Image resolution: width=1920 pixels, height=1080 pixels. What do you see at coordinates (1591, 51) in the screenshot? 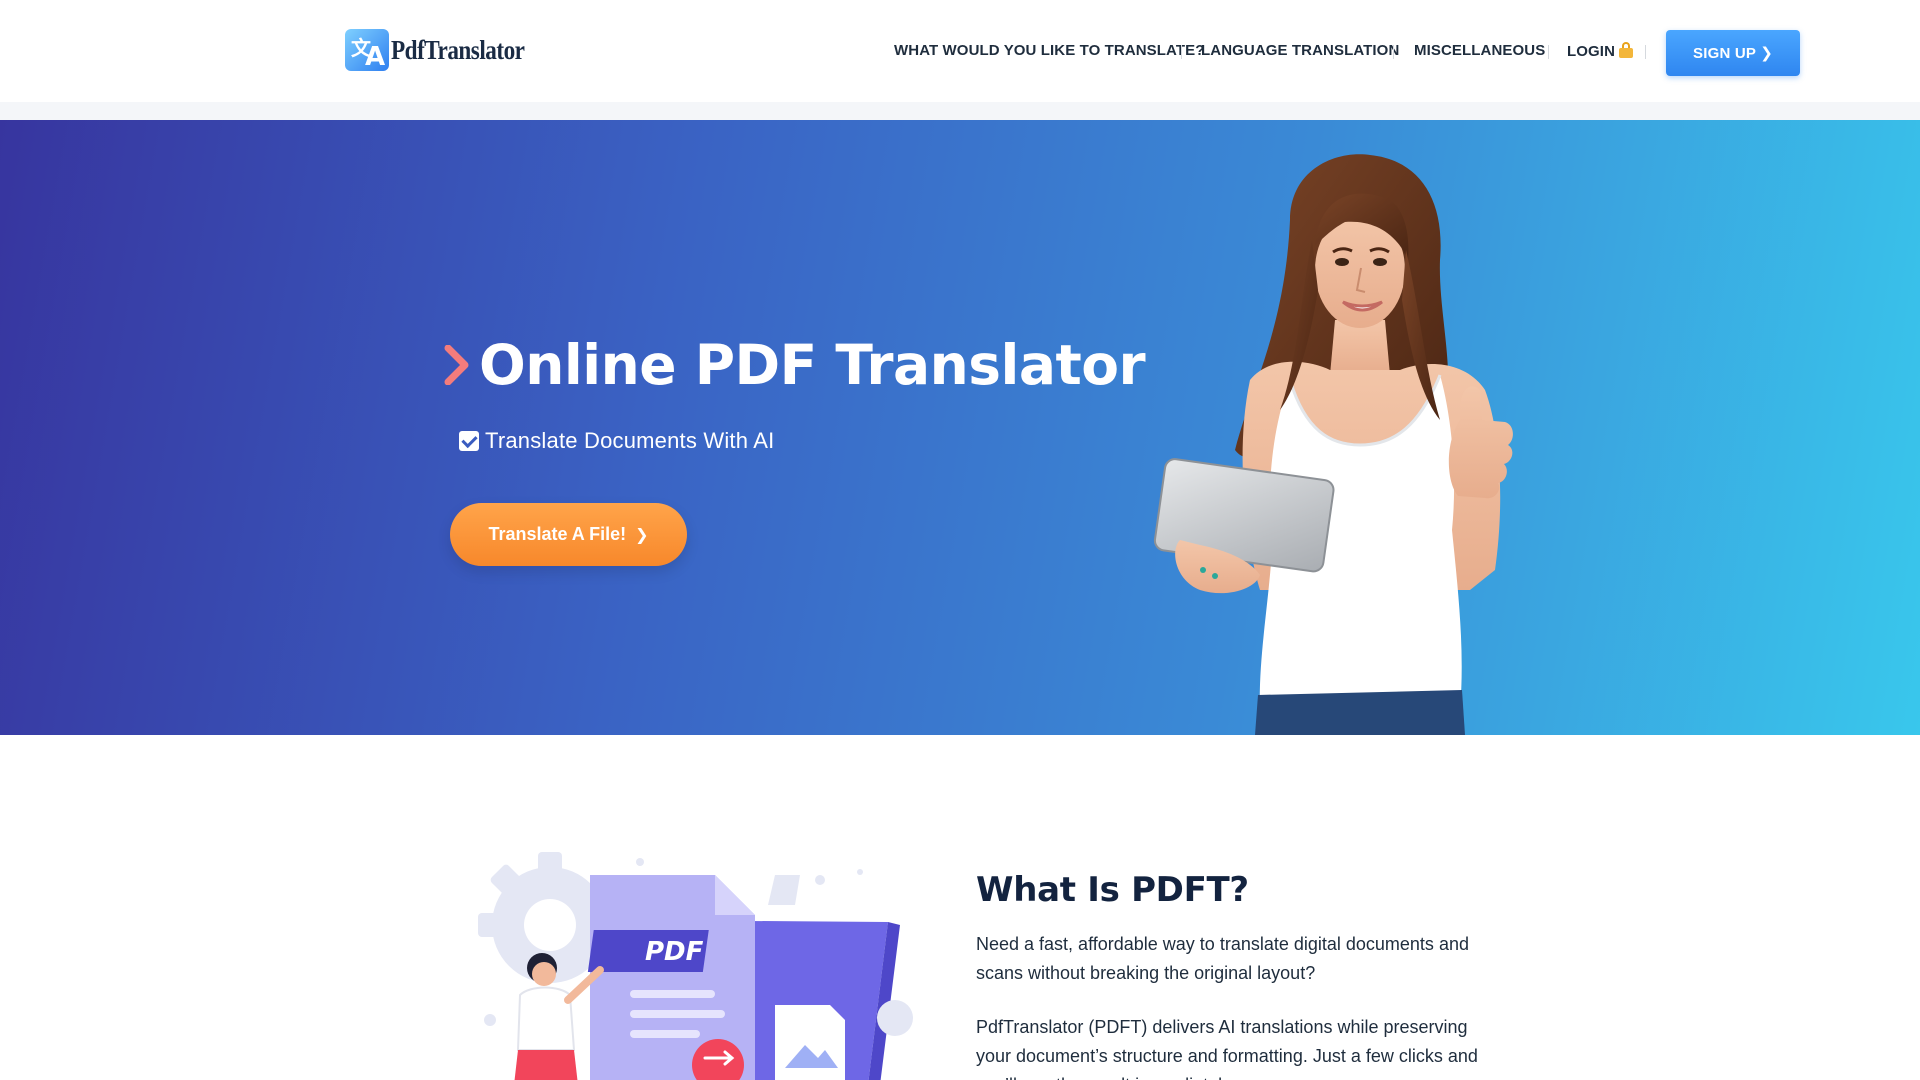
I see `login-label: LOGIN` at bounding box center [1591, 51].